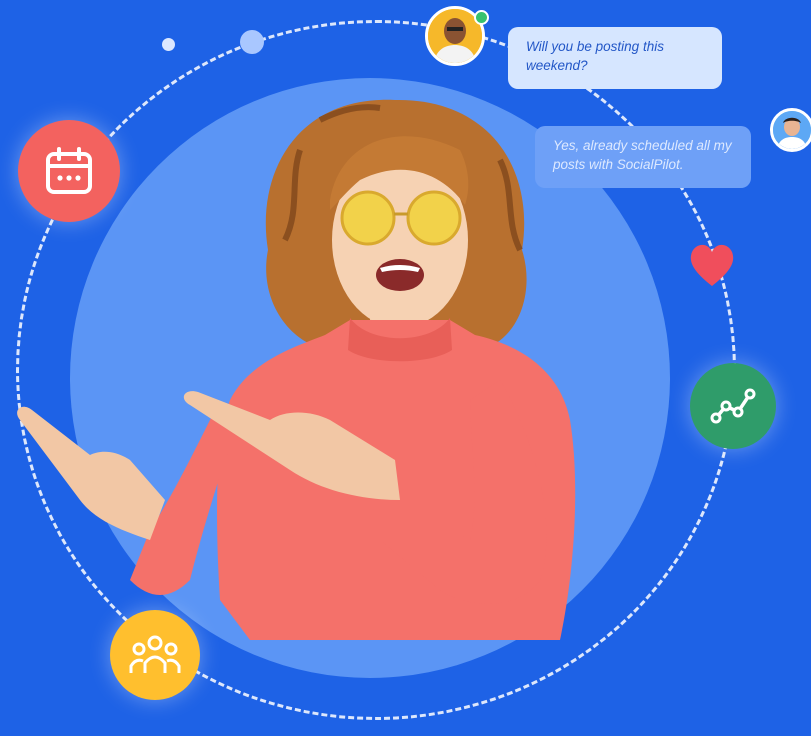 This screenshot has width=811, height=736. I want to click on online-status-dot, so click(481, 17).